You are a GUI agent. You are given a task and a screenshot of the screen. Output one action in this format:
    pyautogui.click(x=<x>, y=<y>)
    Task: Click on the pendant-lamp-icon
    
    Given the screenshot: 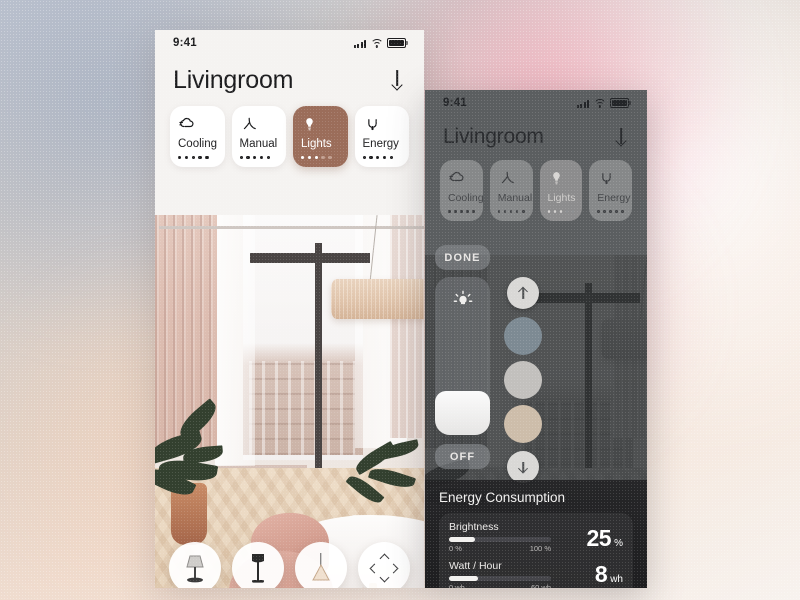 What is the action you would take?
    pyautogui.click(x=321, y=567)
    